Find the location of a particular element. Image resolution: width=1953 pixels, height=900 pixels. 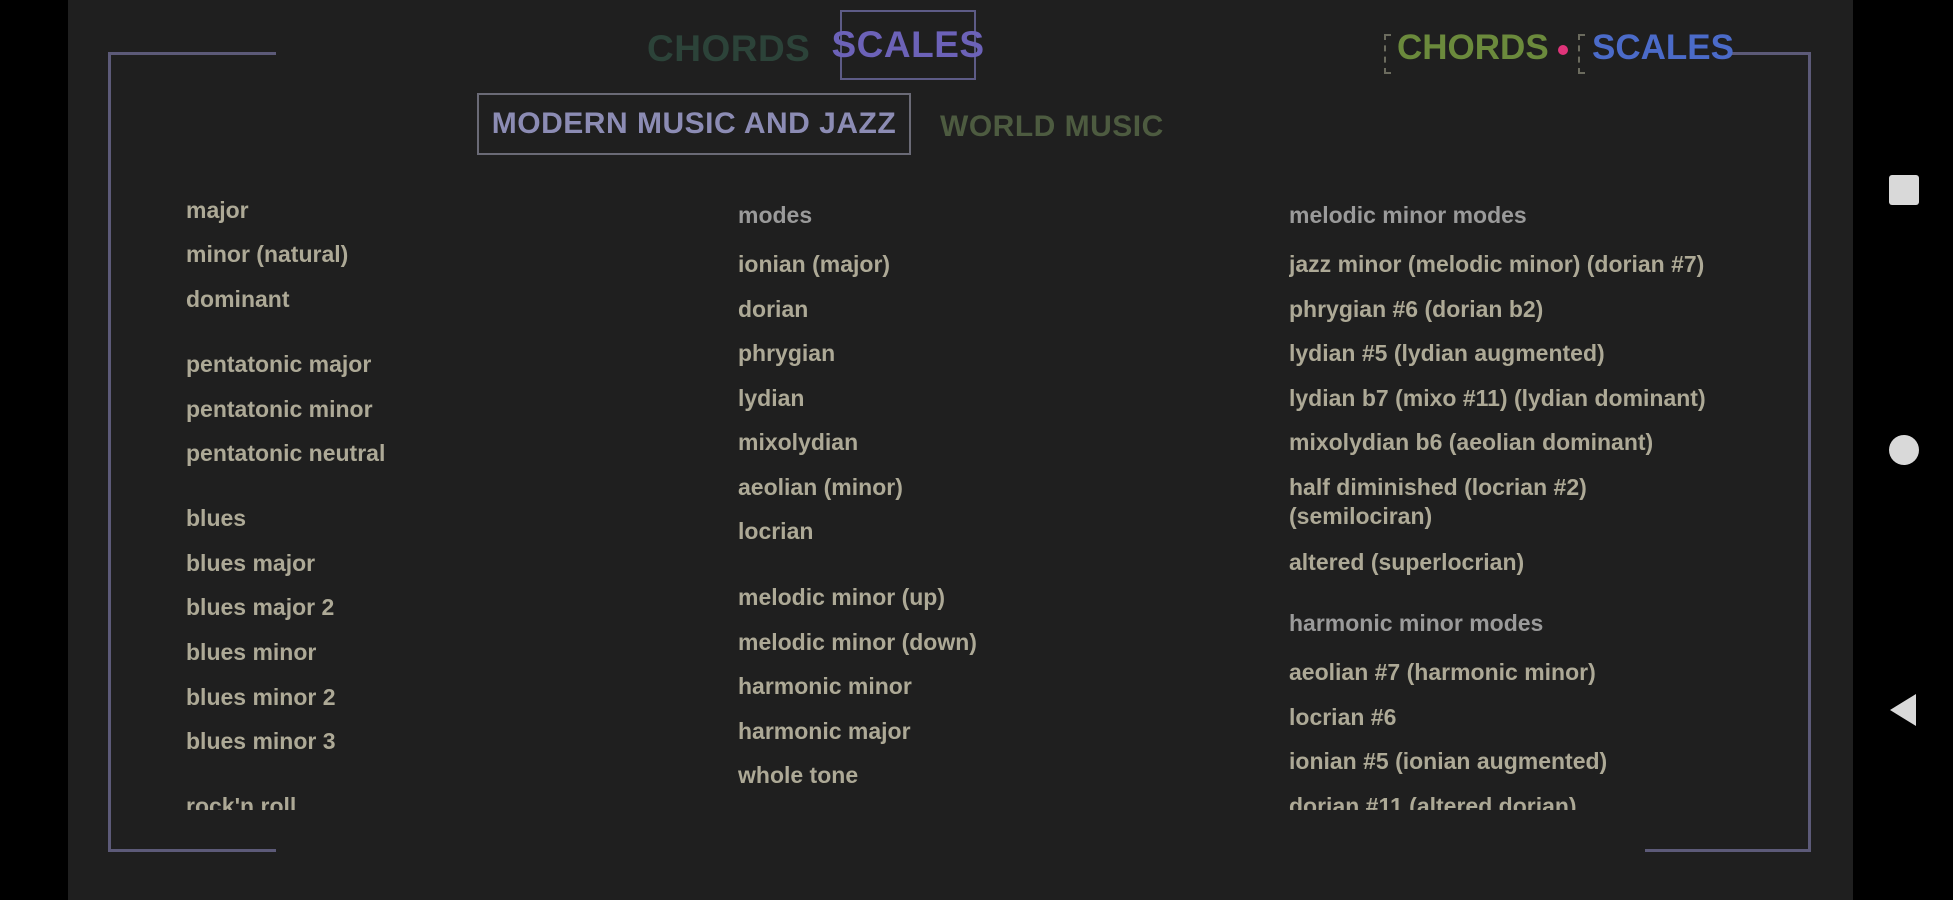

list-item: jazz minor (melodic minor) (dorian #7) is located at coordinates (1496, 264).